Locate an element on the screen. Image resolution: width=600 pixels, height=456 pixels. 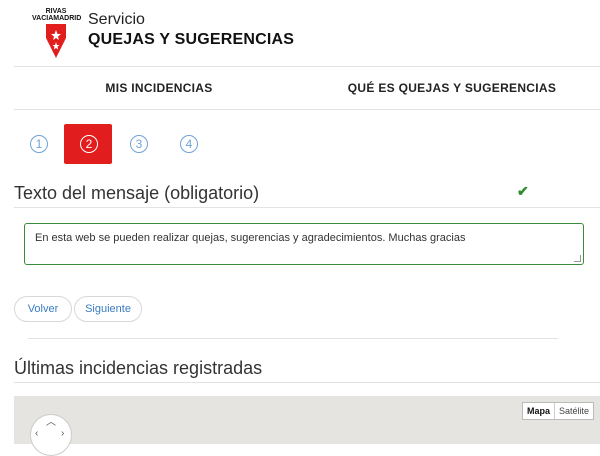
check-icon: ✔ is located at coordinates (523, 191).